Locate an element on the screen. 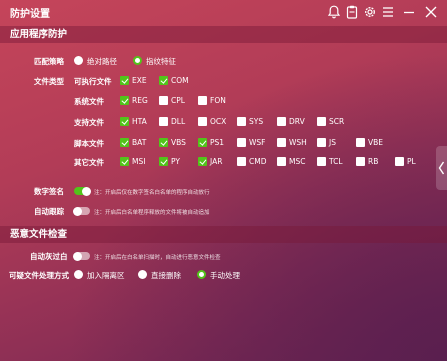 This screenshot has width=447, height=361. checkbox-bat is located at coordinates (124, 142).